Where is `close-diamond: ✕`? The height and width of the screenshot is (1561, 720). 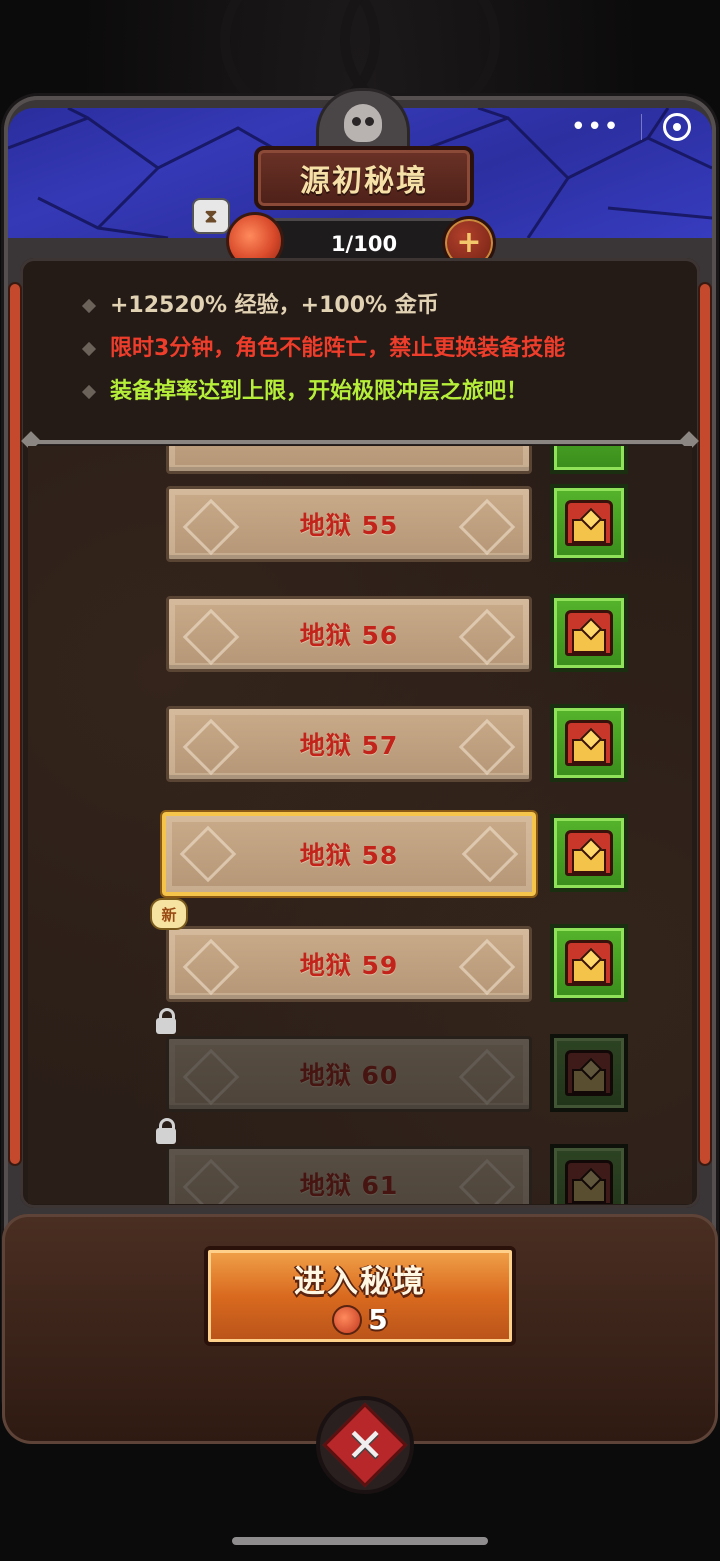 close-diamond: ✕ is located at coordinates (365, 1445).